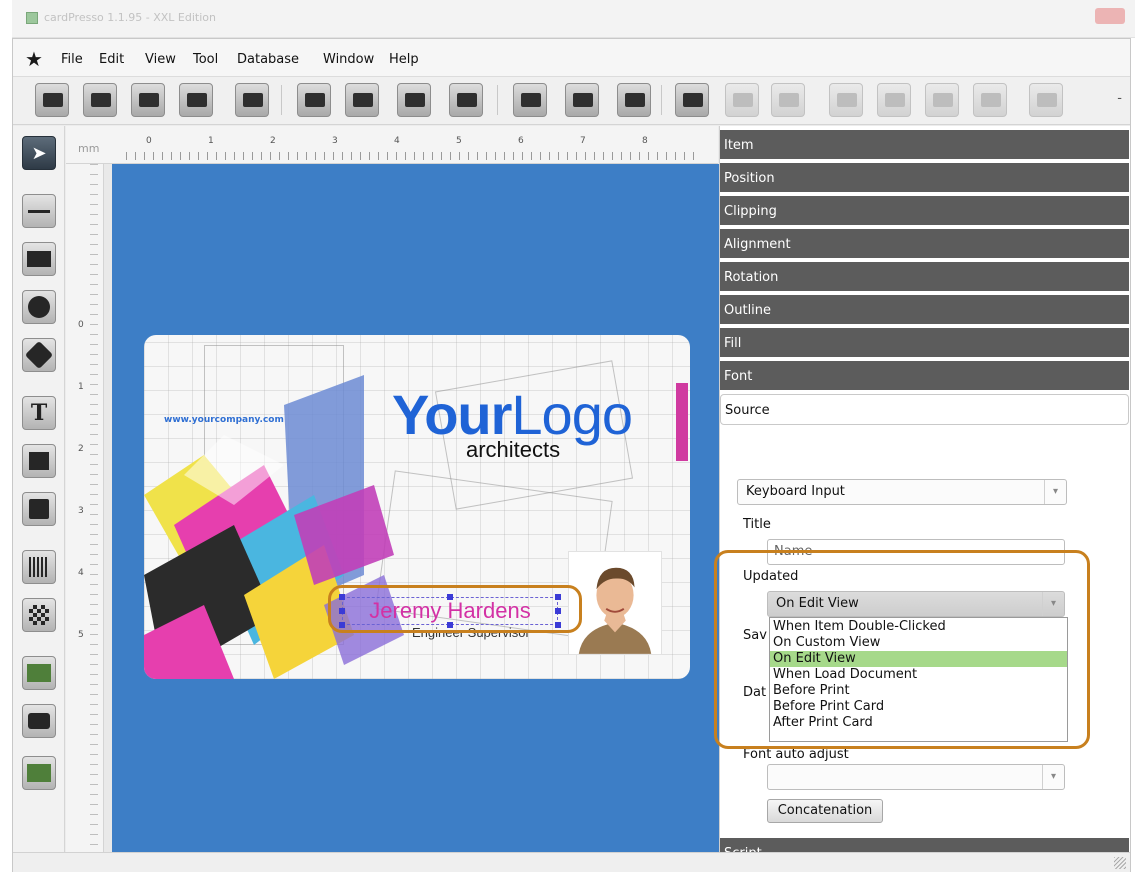  What do you see at coordinates (846, 100) in the screenshot?
I see `first-record-icon` at bounding box center [846, 100].